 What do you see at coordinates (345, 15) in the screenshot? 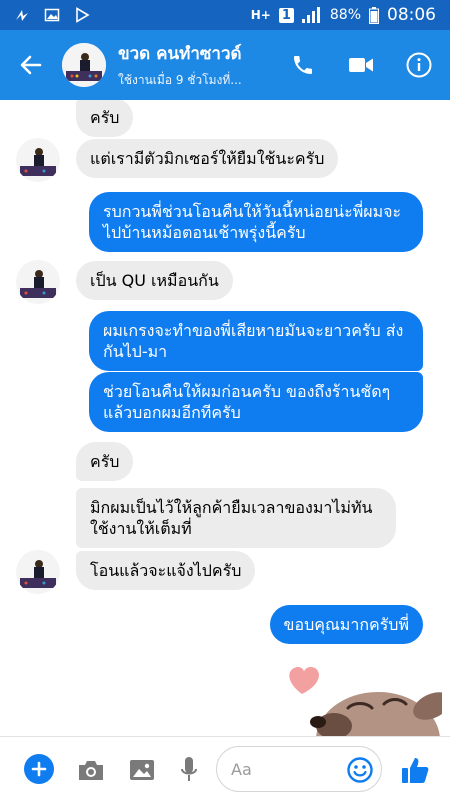
I see `battery-percent: 88%` at bounding box center [345, 15].